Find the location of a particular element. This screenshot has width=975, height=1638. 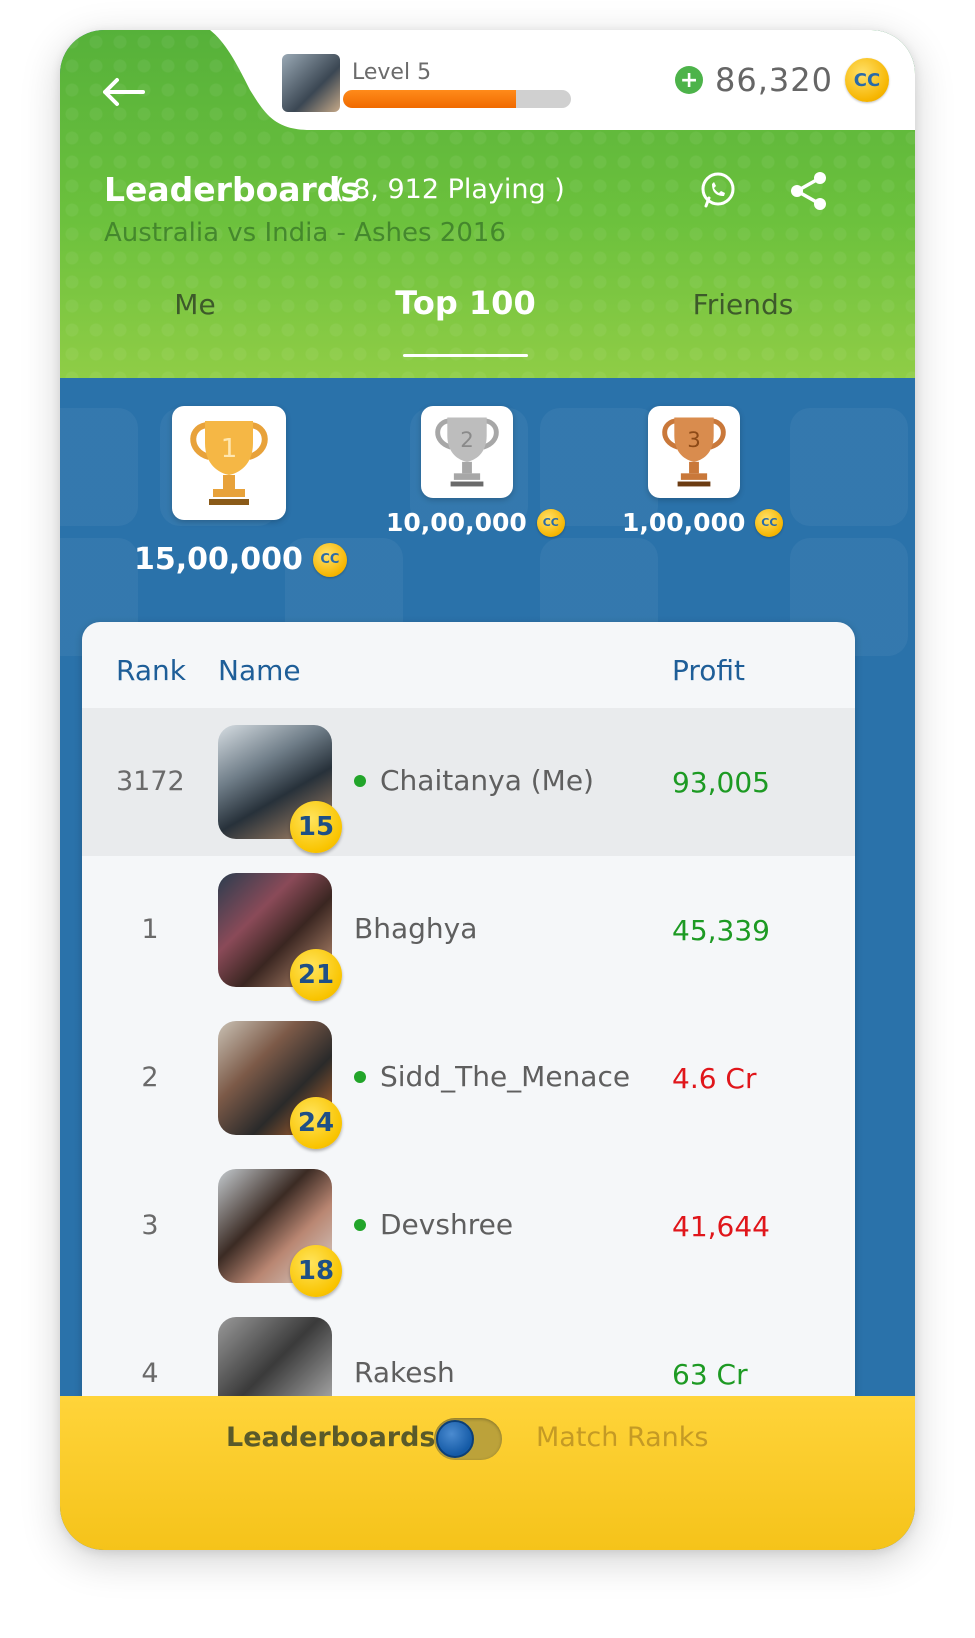

coin-balance-group: + 86,320 CC is located at coordinates (782, 80).